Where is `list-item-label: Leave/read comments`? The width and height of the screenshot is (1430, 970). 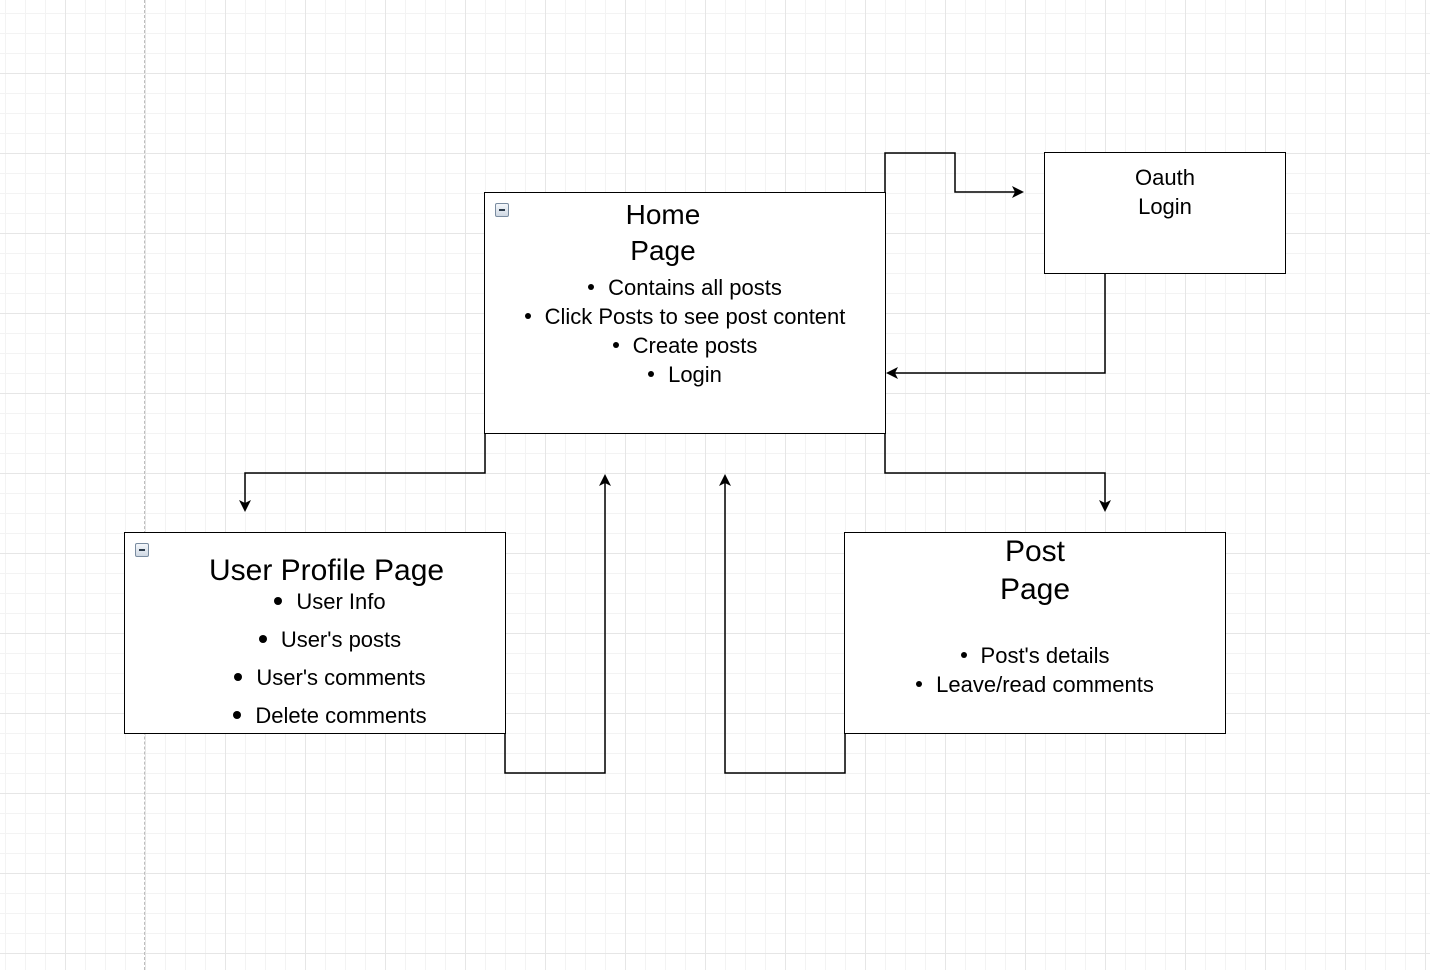 list-item-label: Leave/read comments is located at coordinates (1045, 684).